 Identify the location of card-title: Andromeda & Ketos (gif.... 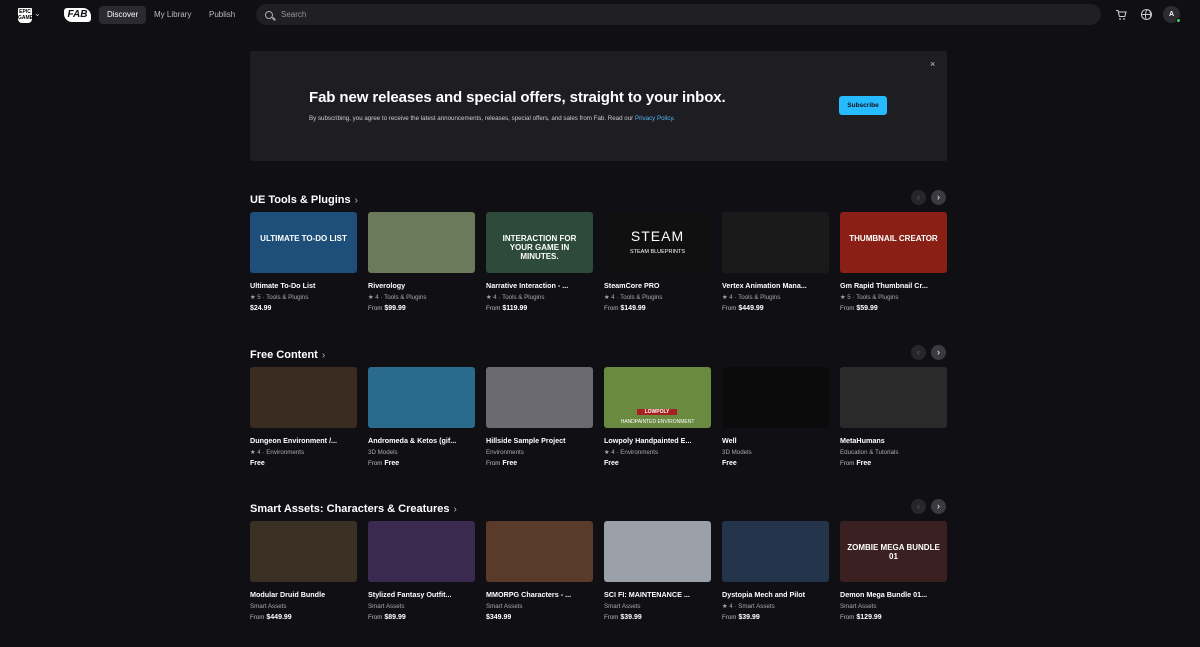
(421, 440).